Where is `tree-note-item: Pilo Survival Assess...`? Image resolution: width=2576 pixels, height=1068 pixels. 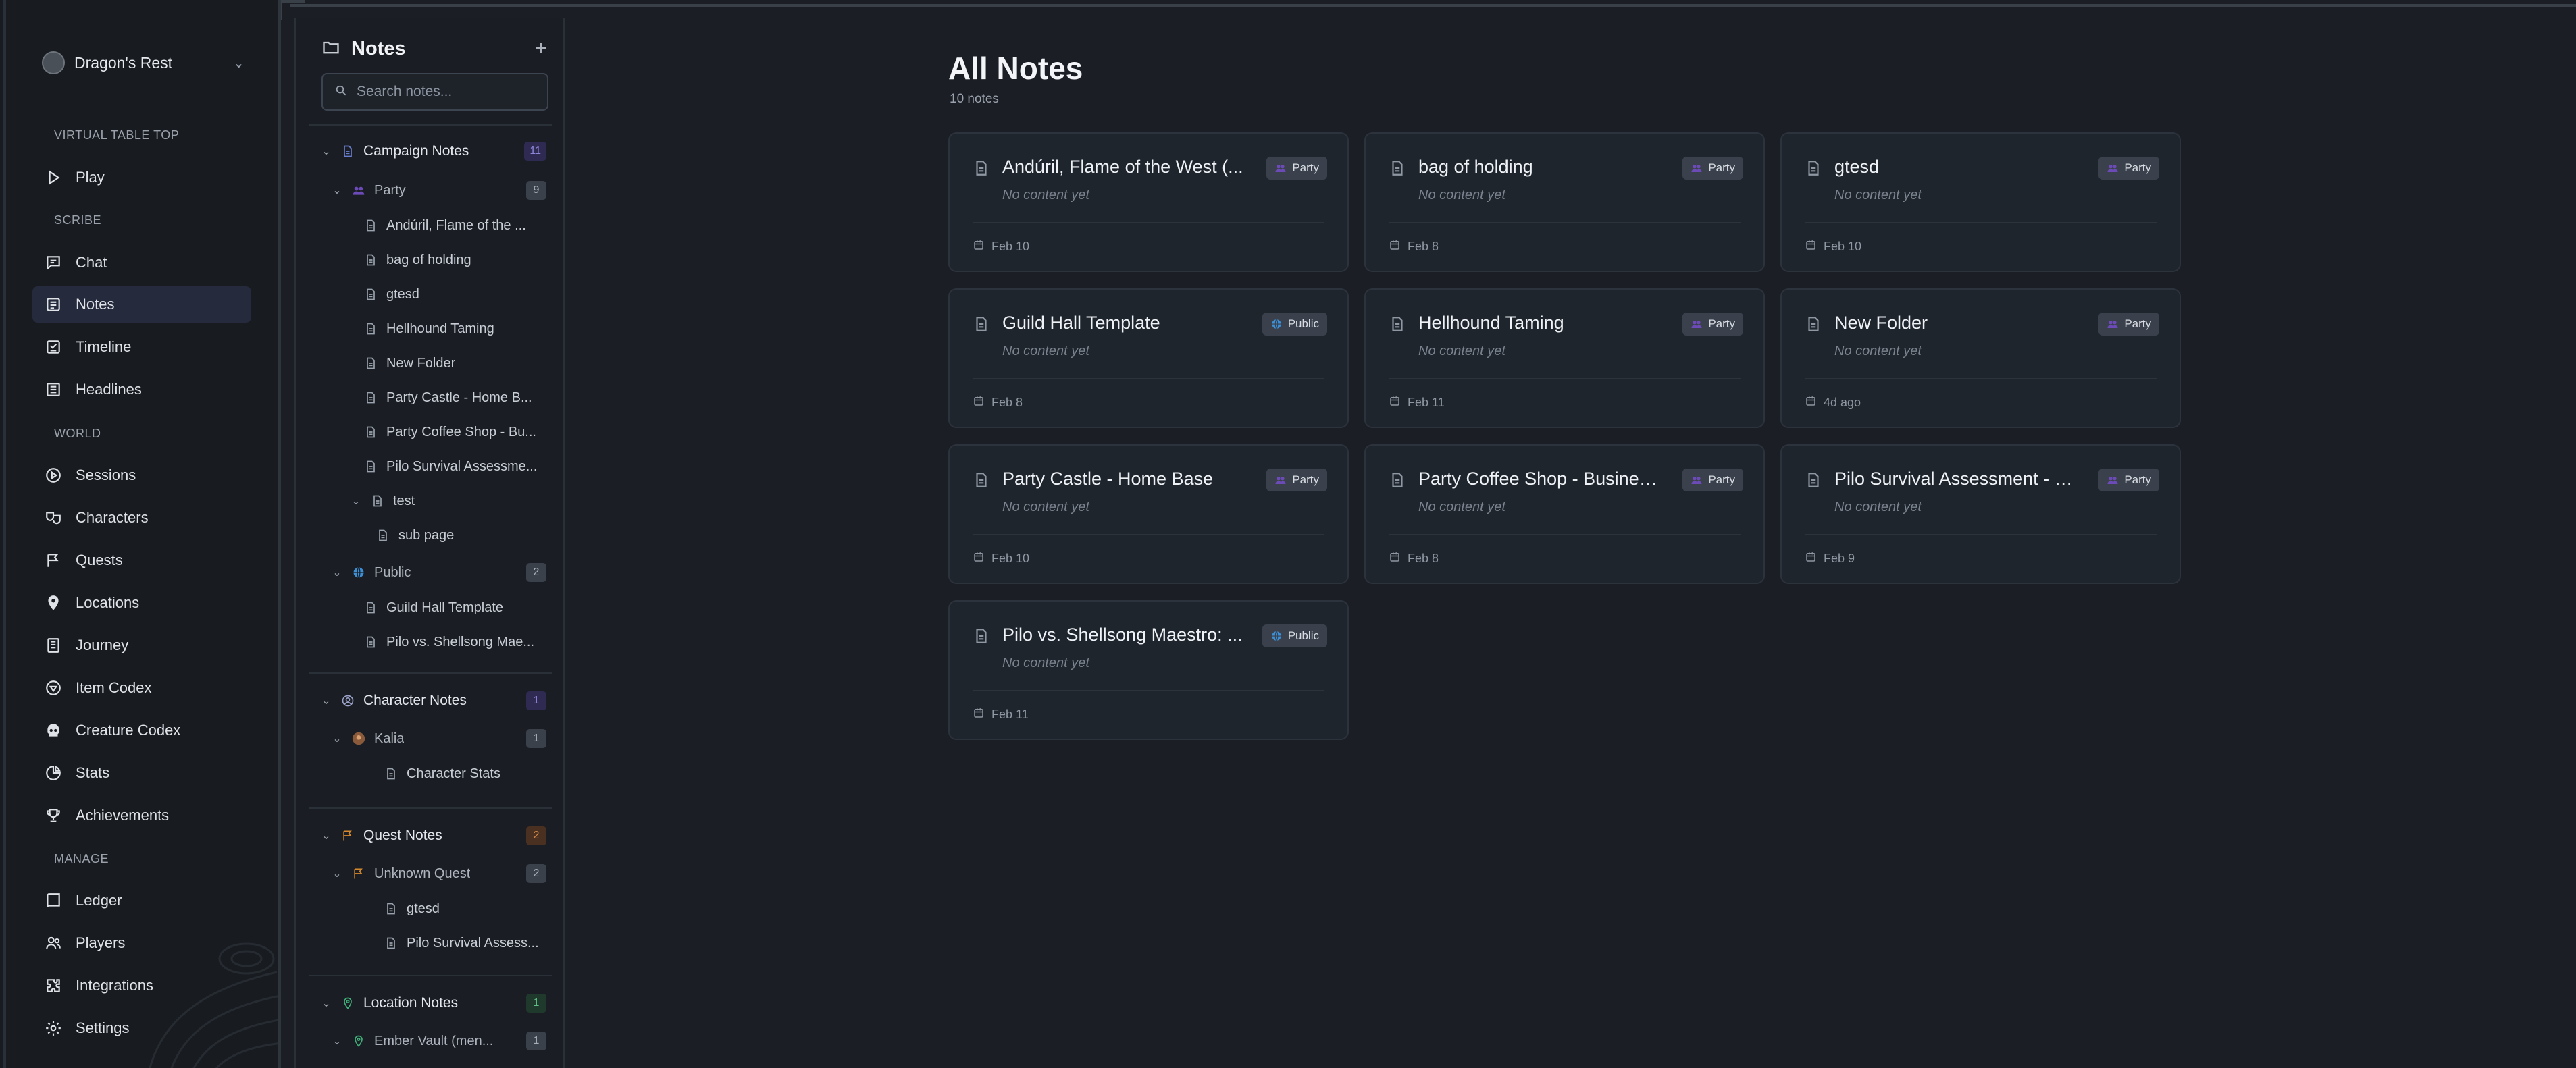
tree-note-item: Pilo Survival Assess... is located at coordinates (468, 943).